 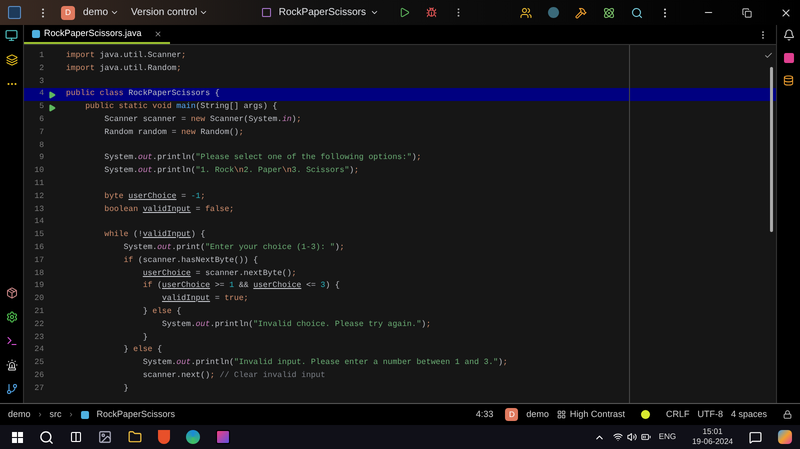 What do you see at coordinates (12, 60) in the screenshot?
I see `structure-icon` at bounding box center [12, 60].